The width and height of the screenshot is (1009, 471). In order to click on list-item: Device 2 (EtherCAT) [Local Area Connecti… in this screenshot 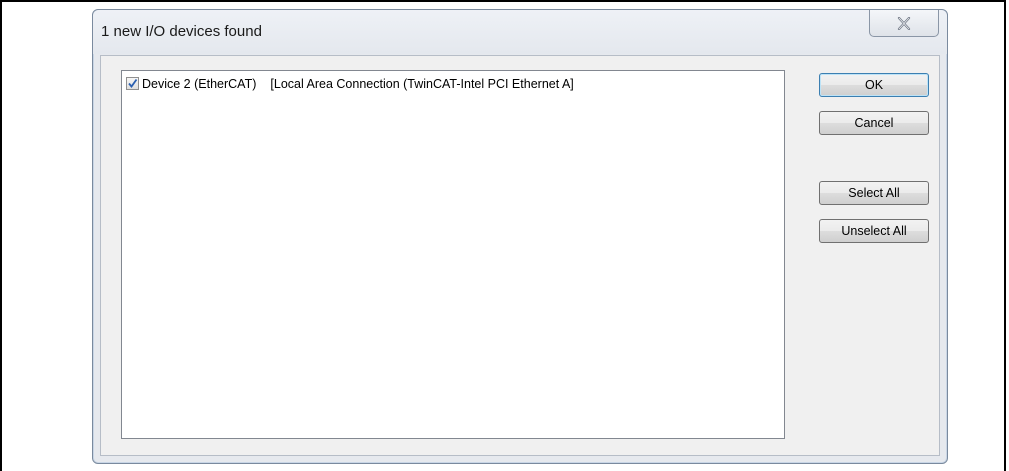, I will do `click(350, 83)`.